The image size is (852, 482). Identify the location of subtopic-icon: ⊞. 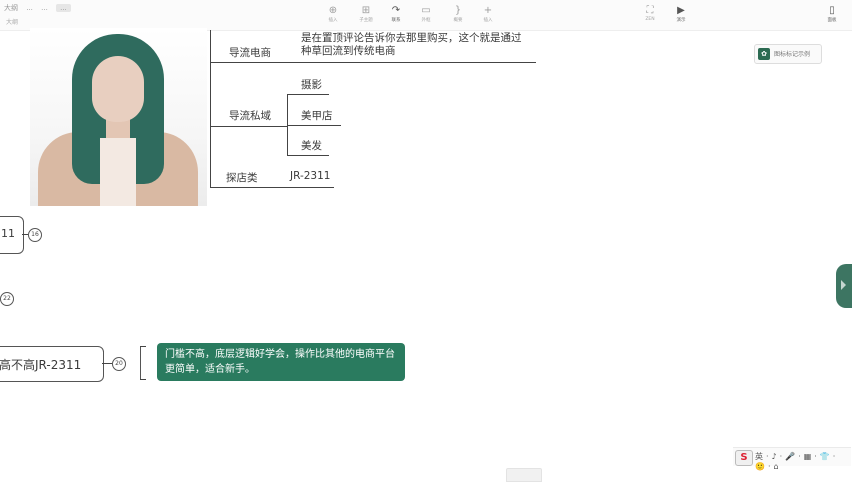
(366, 10).